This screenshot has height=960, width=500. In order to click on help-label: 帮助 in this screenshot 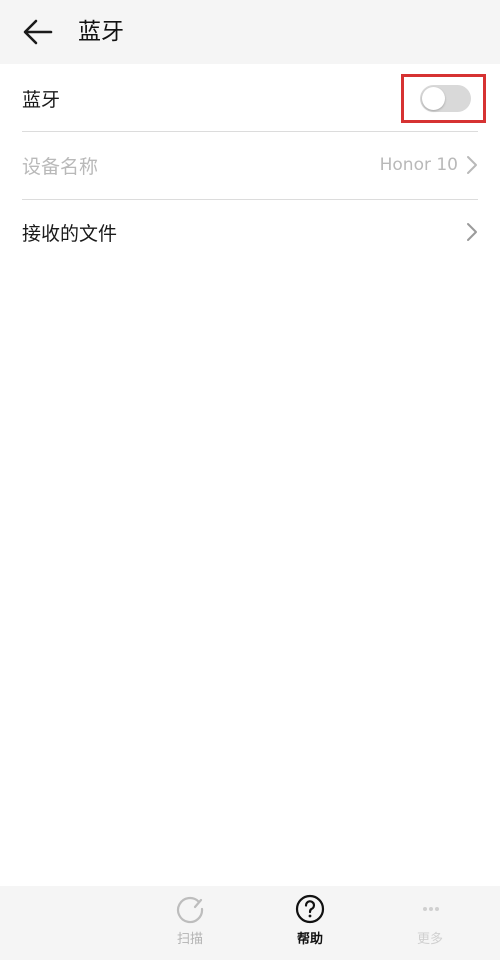, I will do `click(309, 939)`.